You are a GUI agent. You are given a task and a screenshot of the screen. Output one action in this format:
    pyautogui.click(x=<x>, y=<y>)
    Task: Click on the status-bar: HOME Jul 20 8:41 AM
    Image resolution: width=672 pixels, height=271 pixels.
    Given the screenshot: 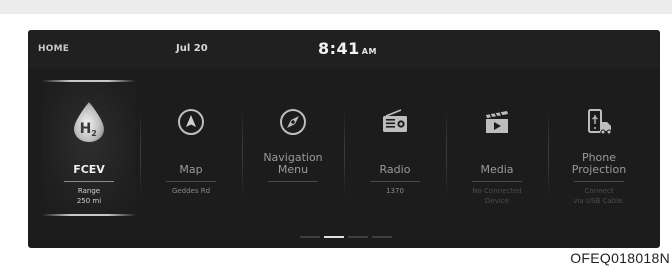 What is the action you would take?
    pyautogui.click(x=344, y=49)
    